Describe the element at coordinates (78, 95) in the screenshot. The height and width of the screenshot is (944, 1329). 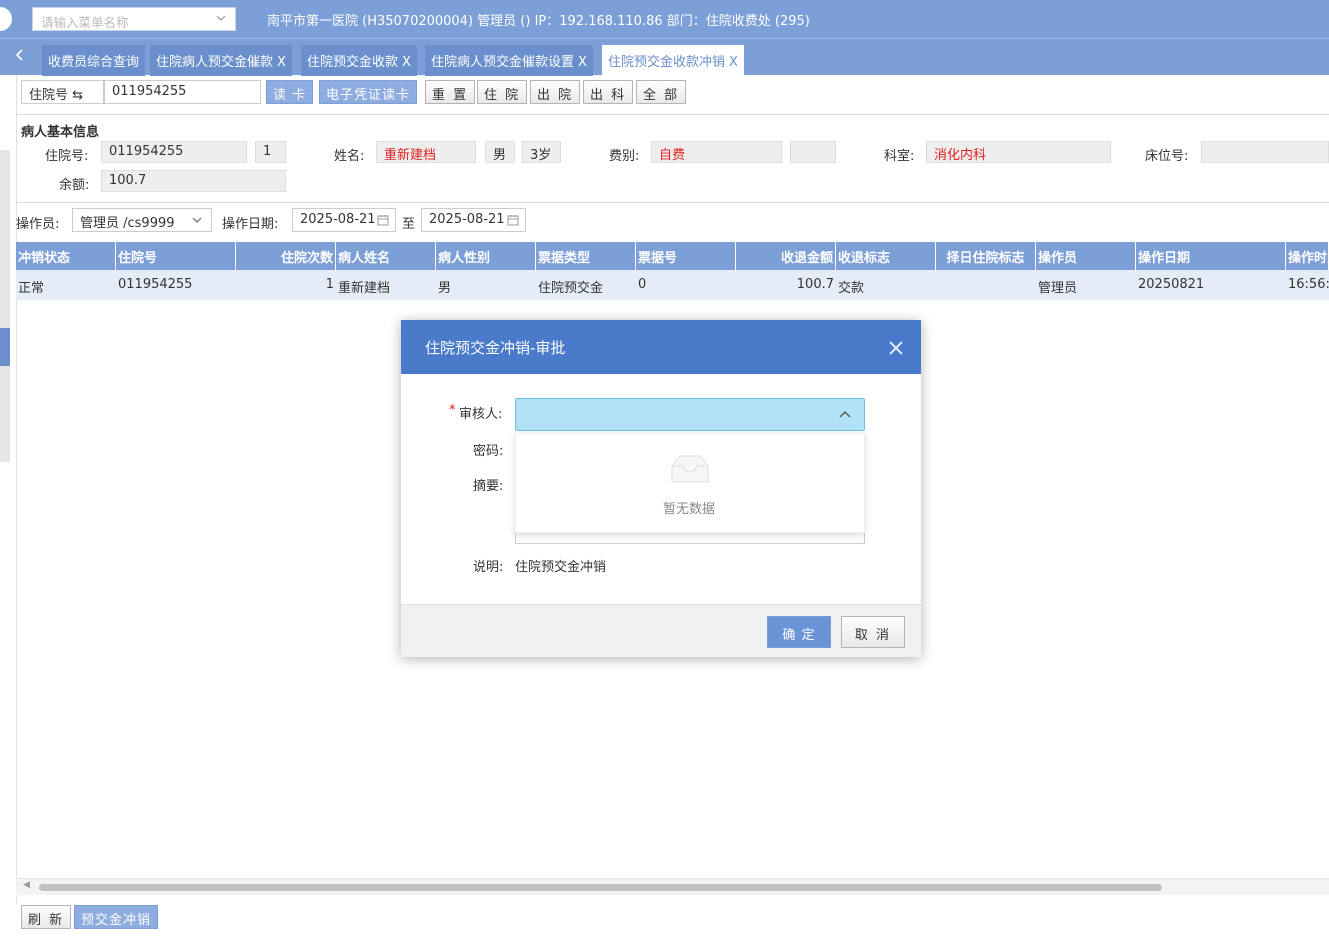
I see `swap-icon: ⇆` at that location.